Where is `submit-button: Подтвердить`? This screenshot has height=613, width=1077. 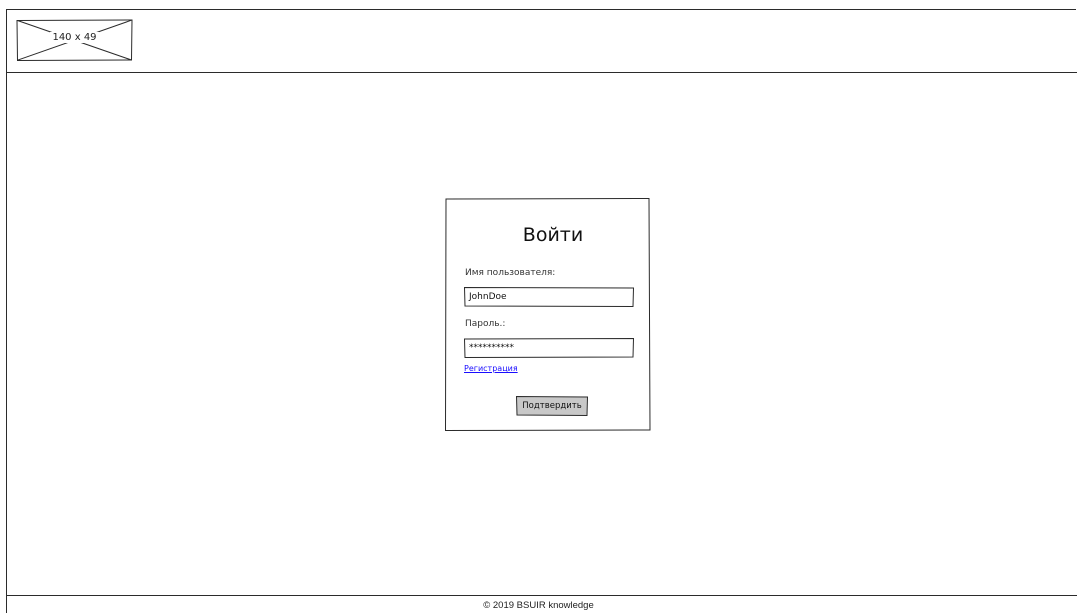
submit-button: Подтвердить is located at coordinates (552, 406).